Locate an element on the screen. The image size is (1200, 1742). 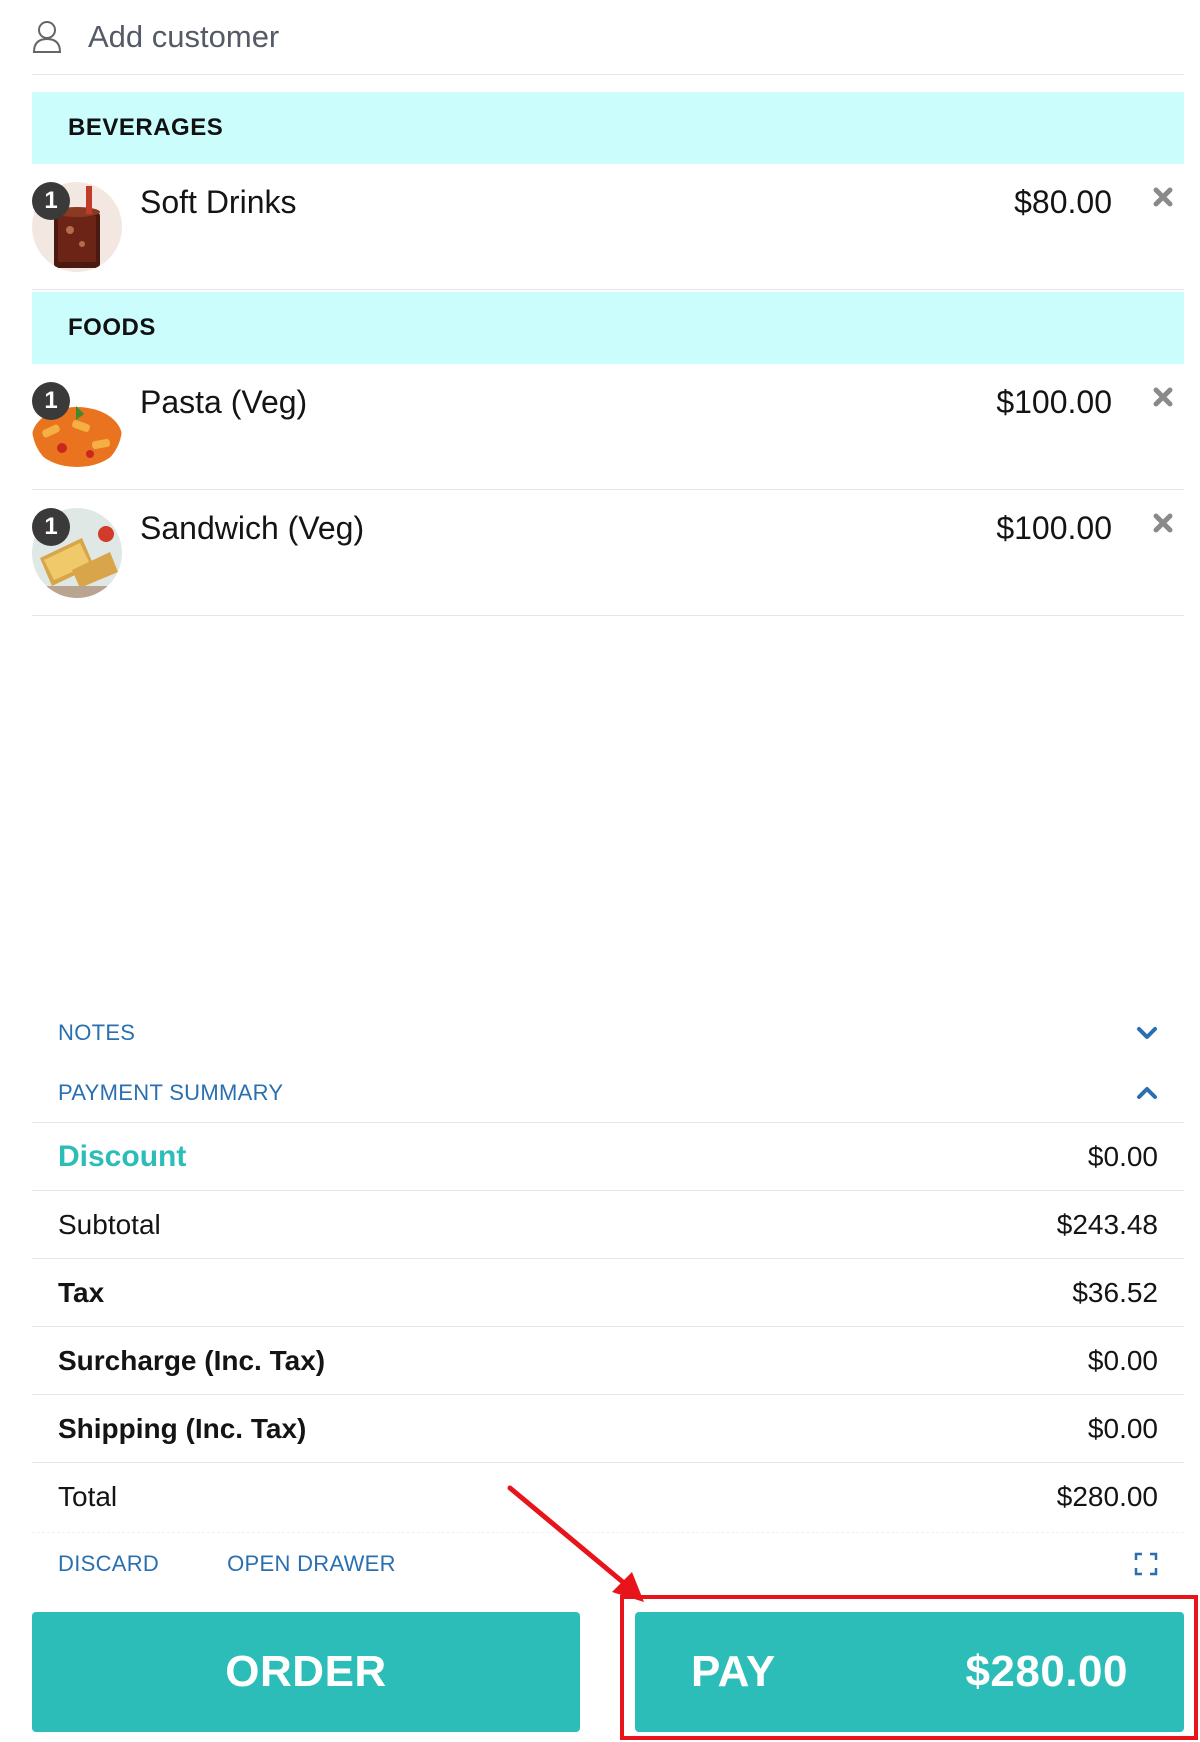
order-line-item: 1 Pasta (Veg) $100.00 is located at coordinates (608, 427).